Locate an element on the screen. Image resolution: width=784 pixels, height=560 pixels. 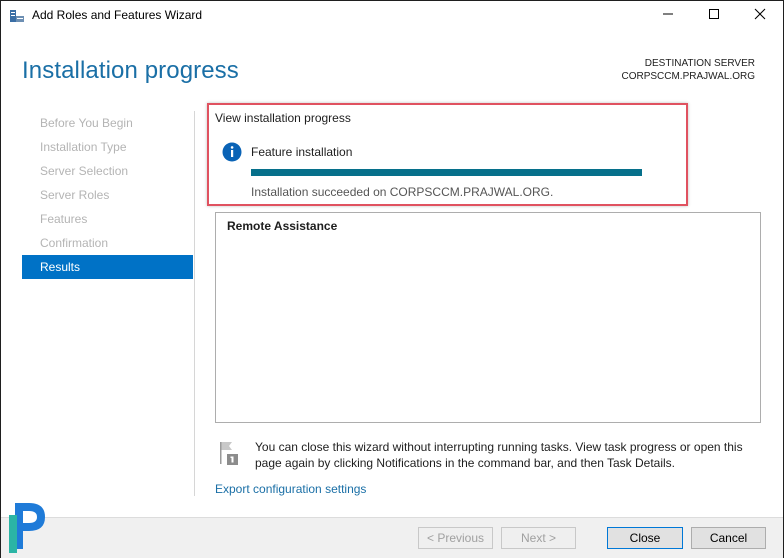
results-item-remote-assistance: Remote Assistance is located at coordinates (282, 226).